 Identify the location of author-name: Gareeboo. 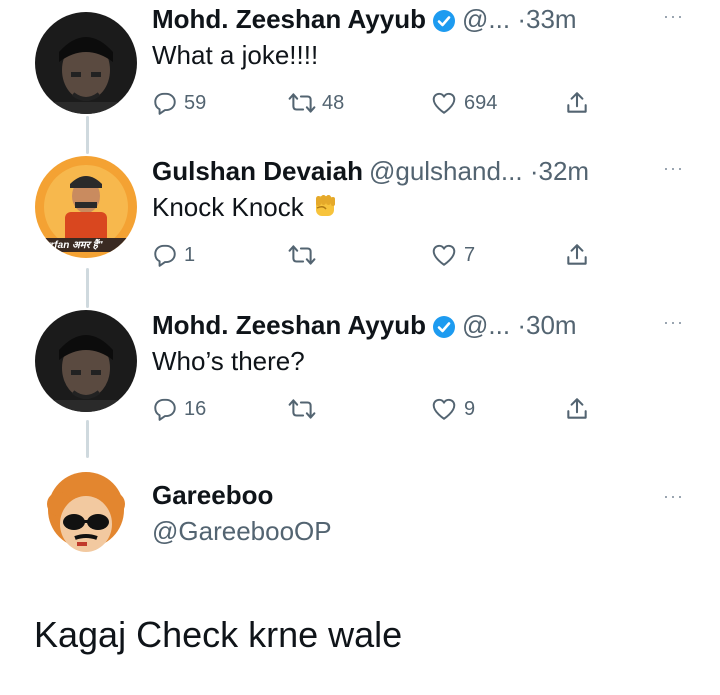
(212, 495).